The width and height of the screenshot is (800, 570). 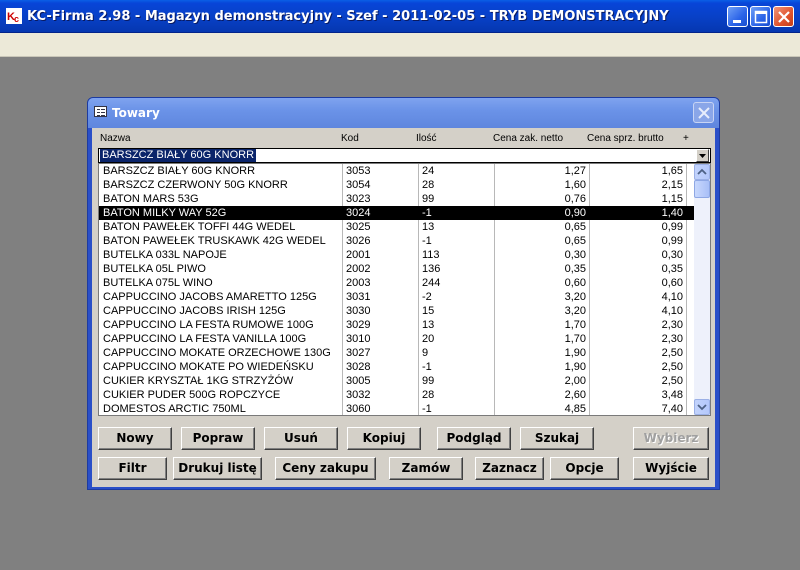 What do you see at coordinates (428, 227) in the screenshot?
I see `quantity-cell: 13` at bounding box center [428, 227].